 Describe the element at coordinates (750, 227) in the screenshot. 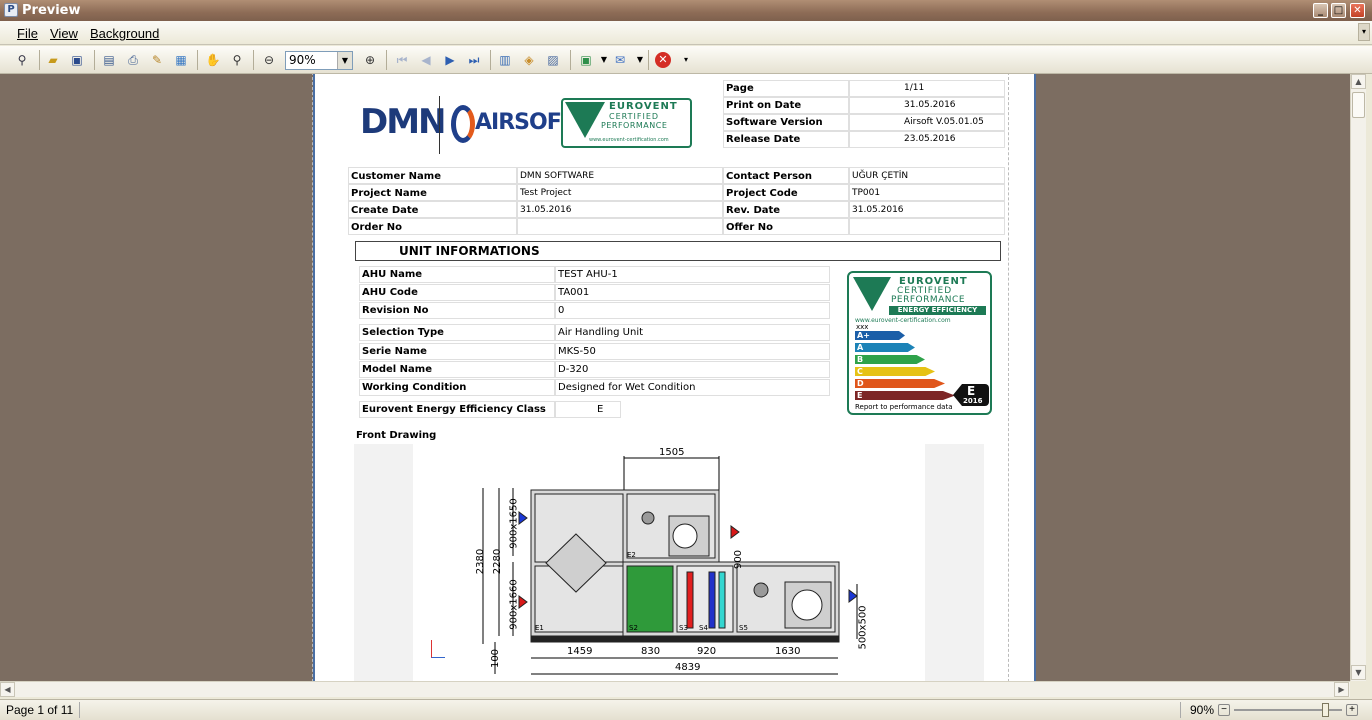

I see `customer-label: Offer No` at that location.